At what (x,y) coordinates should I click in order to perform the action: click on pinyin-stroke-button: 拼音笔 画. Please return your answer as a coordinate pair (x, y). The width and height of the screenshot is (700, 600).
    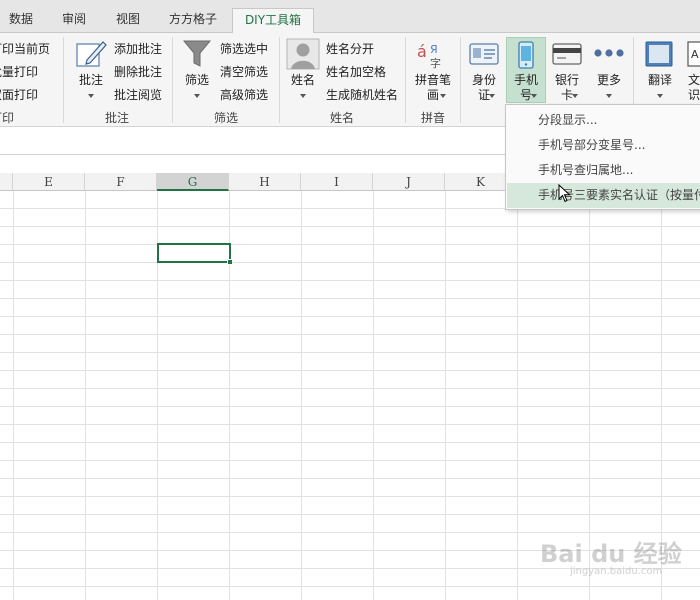
    Looking at the image, I should click on (433, 88).